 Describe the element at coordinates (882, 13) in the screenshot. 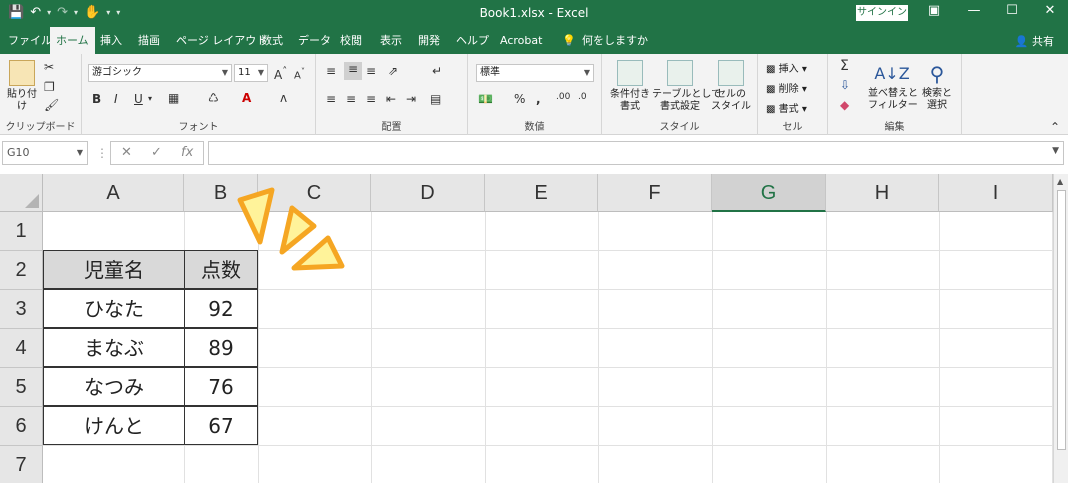

I see `signin-button: サインイン` at that location.